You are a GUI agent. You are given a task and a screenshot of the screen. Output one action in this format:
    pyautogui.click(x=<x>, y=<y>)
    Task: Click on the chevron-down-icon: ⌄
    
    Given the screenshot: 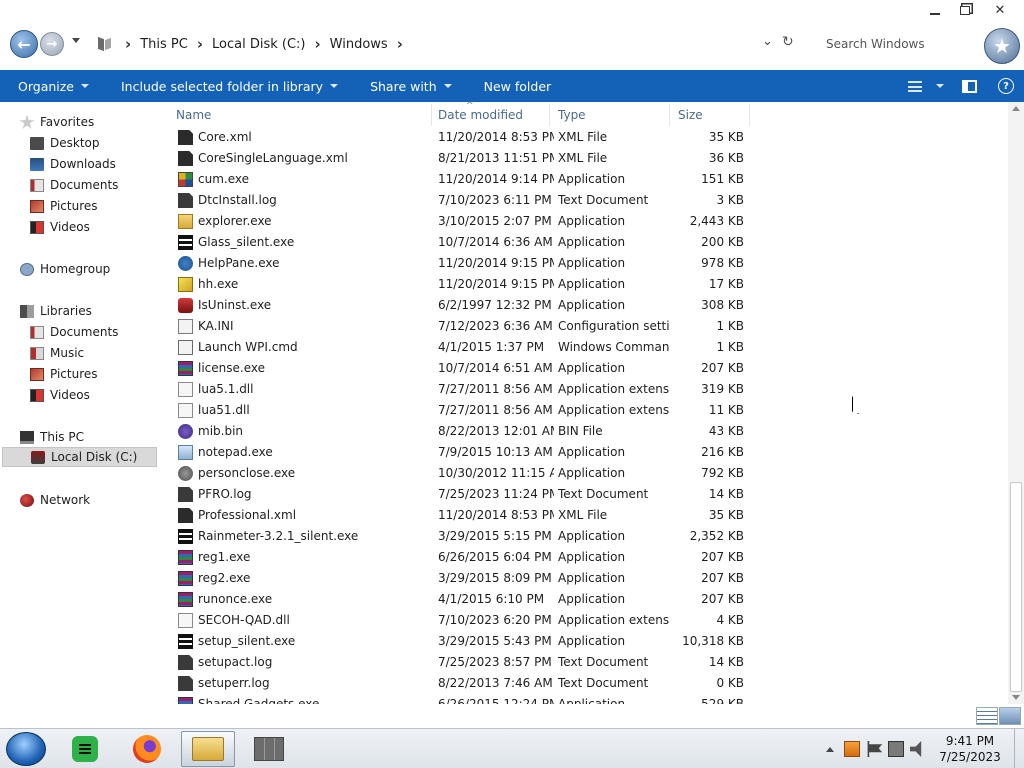 What is the action you would take?
    pyautogui.click(x=767, y=41)
    